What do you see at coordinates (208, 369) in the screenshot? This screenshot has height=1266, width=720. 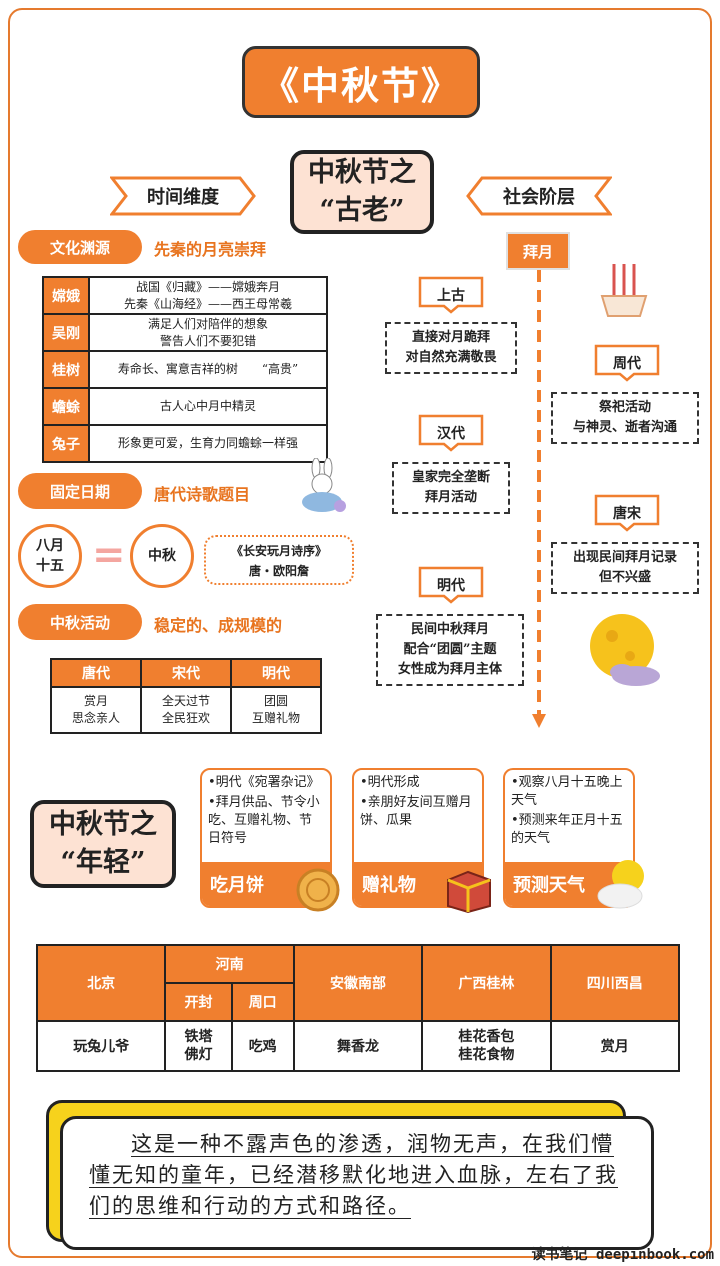 I see `culture-row-text: 寿命长、寓意吉祥的树 “高贵”` at bounding box center [208, 369].